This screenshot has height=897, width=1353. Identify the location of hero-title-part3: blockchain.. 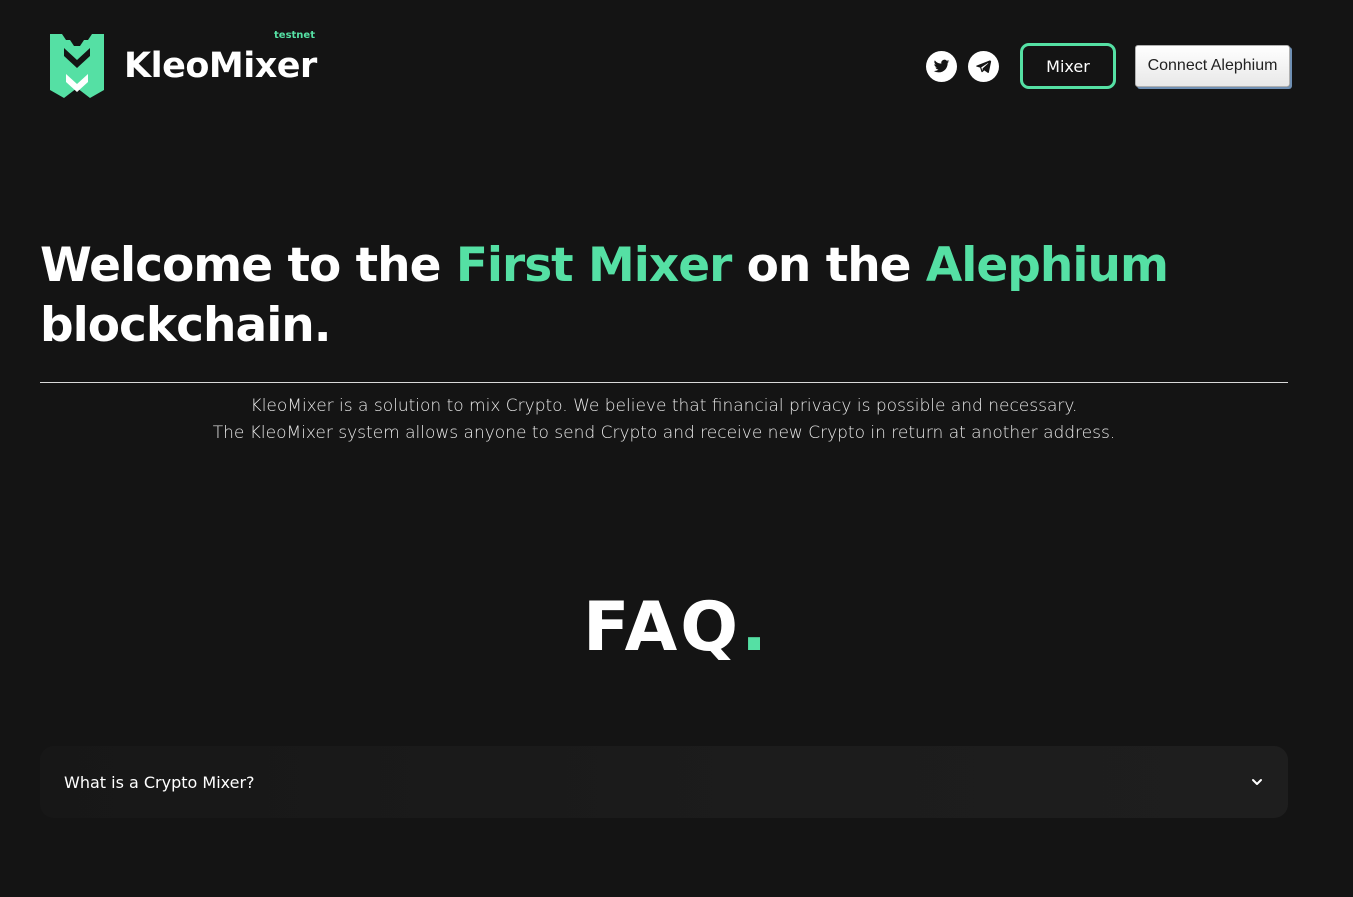
(186, 325).